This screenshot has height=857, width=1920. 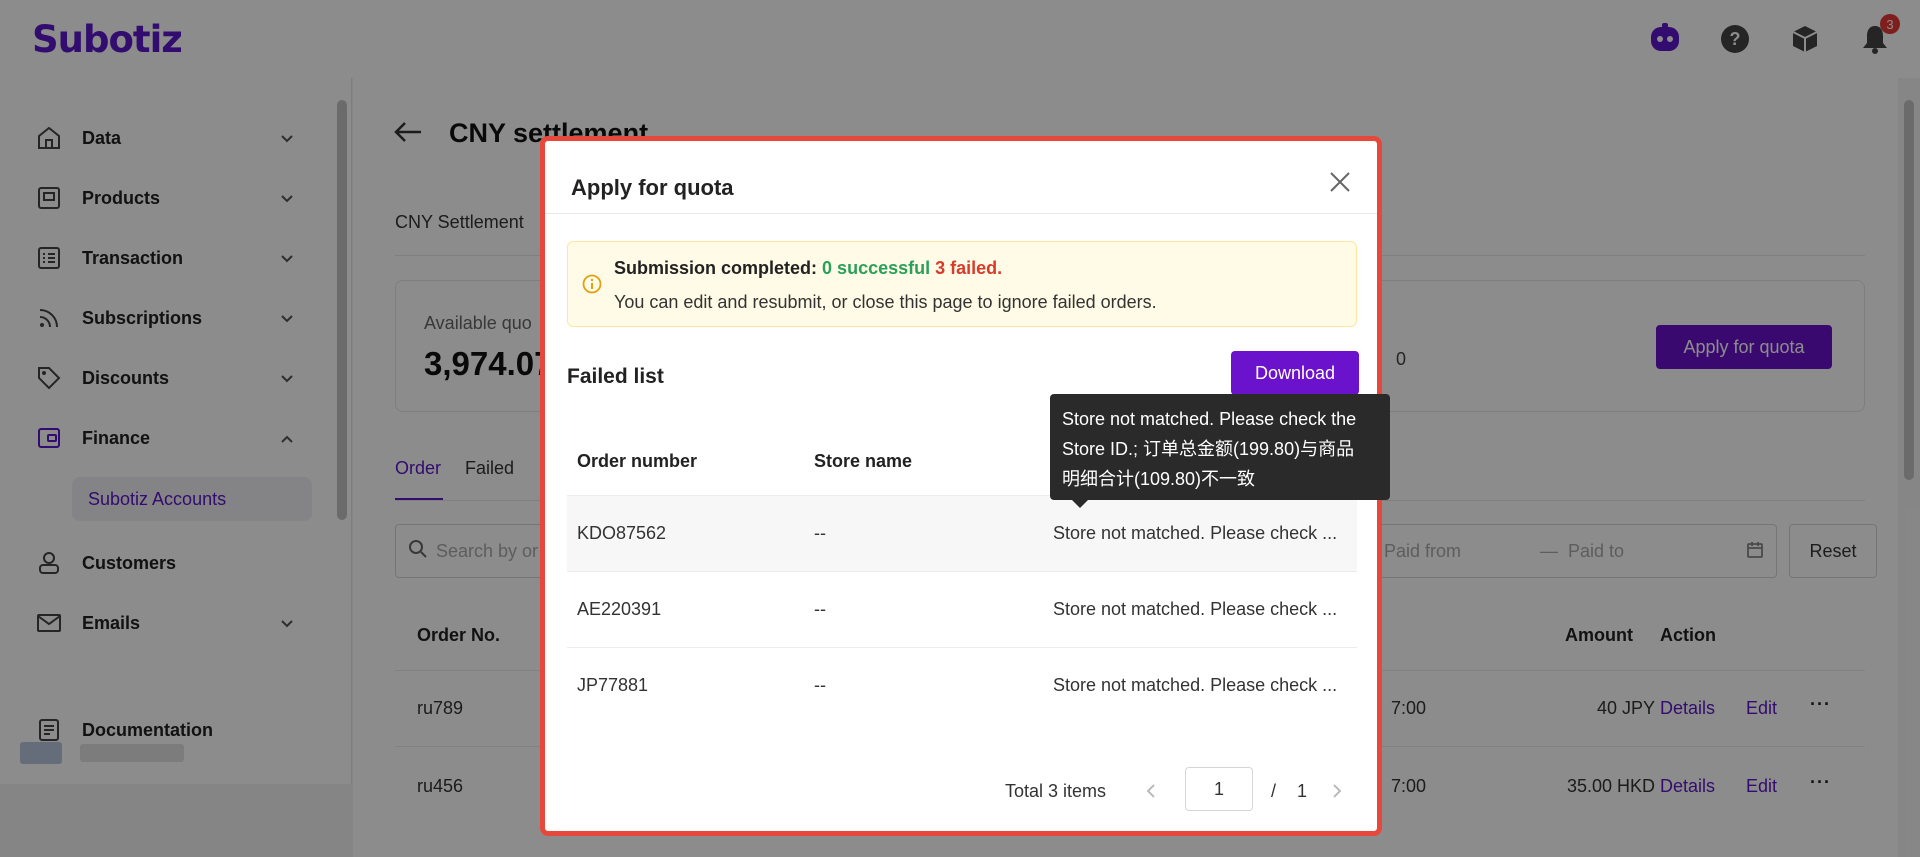 What do you see at coordinates (619, 609) in the screenshot?
I see `cell-order-number: AE220391` at bounding box center [619, 609].